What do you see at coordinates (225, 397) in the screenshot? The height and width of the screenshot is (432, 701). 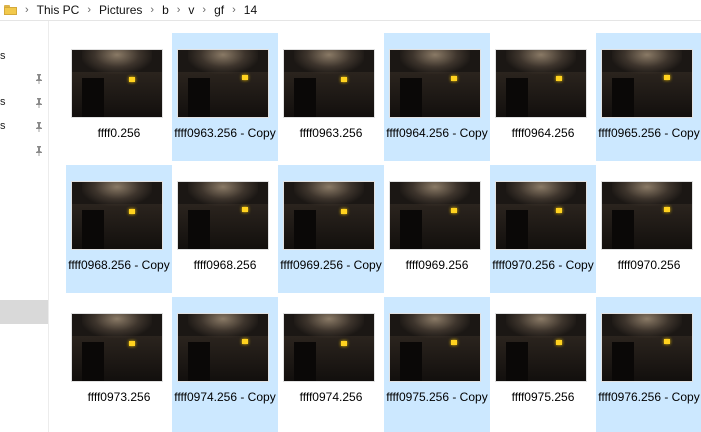 I see `file-name: ffff0974.256 - Copy` at bounding box center [225, 397].